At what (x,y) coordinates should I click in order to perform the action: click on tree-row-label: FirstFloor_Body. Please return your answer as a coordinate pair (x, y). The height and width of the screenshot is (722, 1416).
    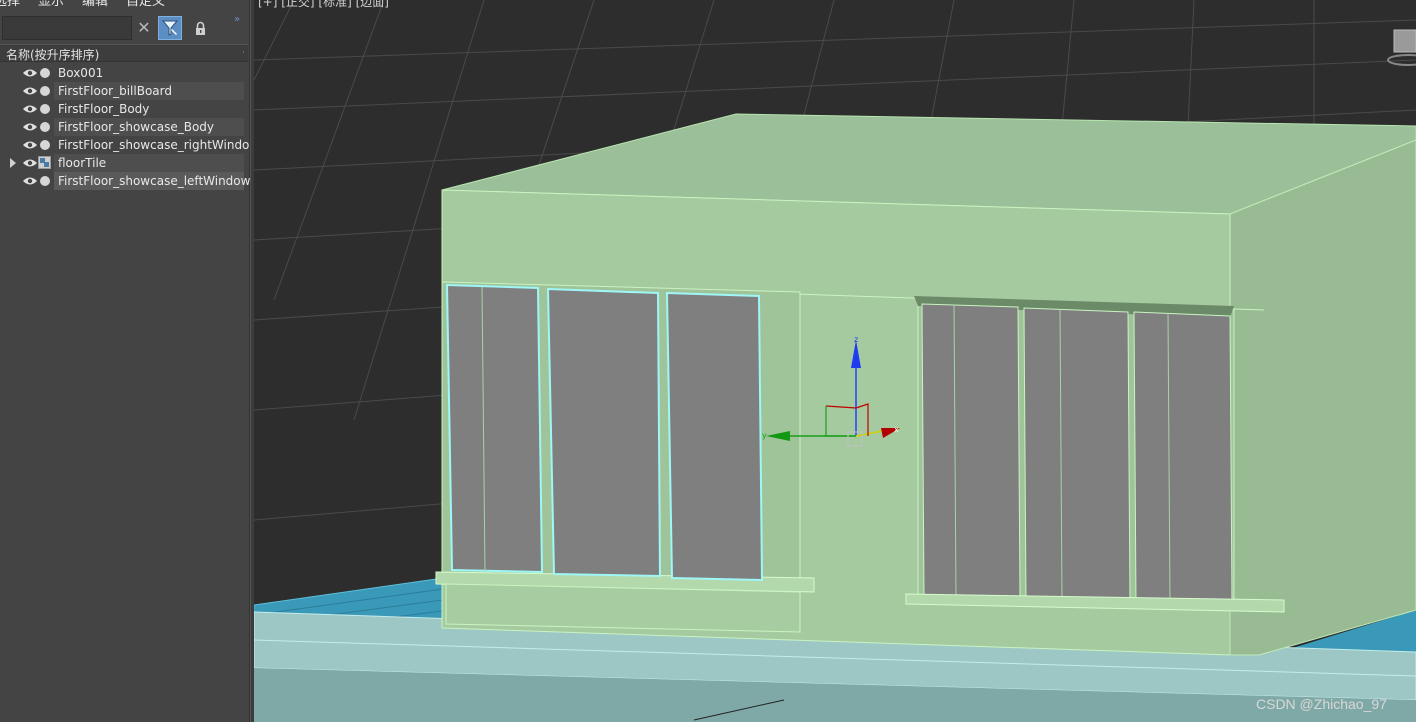
    Looking at the image, I should click on (104, 109).